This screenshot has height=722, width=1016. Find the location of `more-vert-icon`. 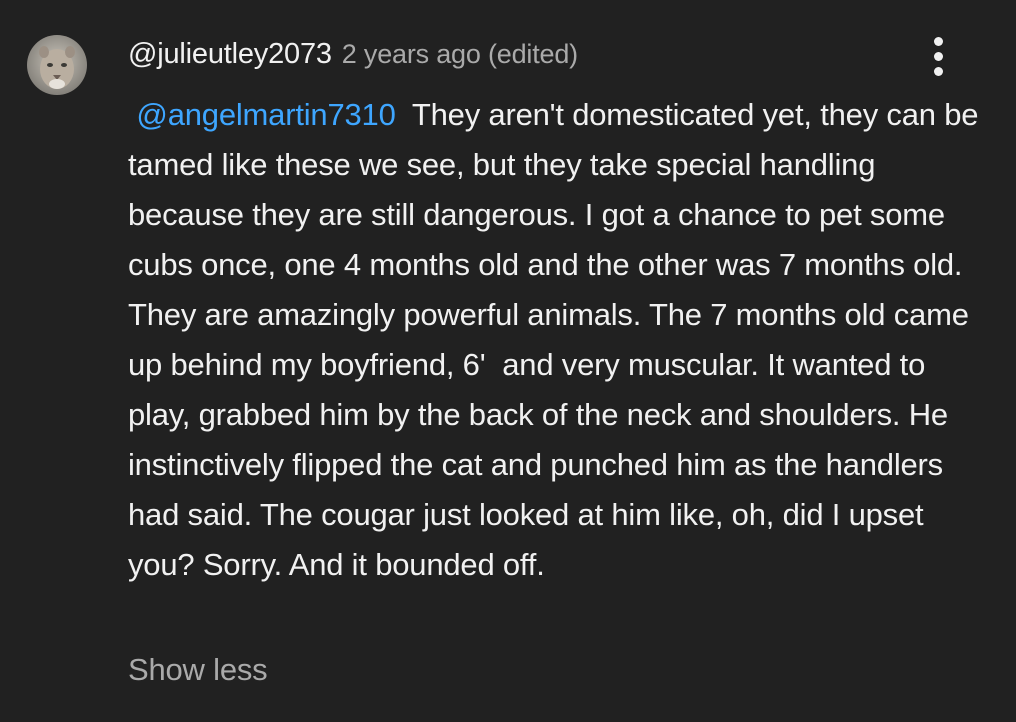

more-vert-icon is located at coordinates (938, 41).